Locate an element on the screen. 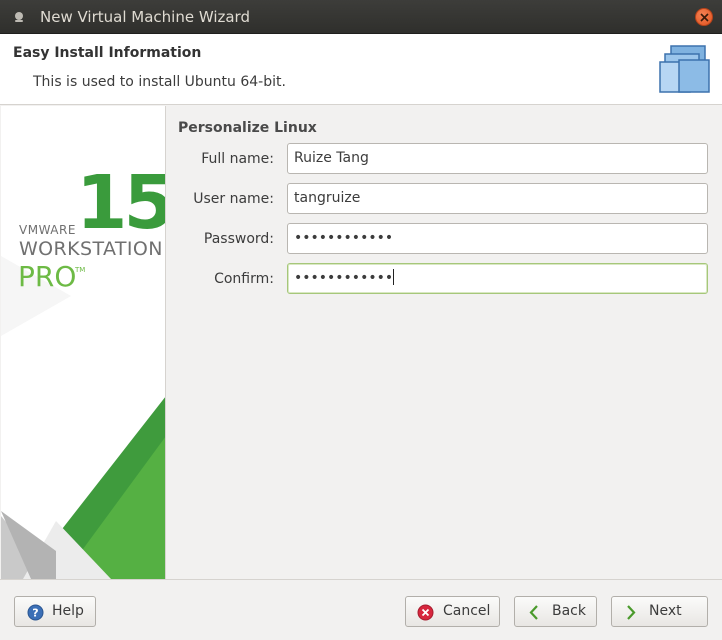 This screenshot has width=722, height=640. user-name-field: tangruize is located at coordinates (497, 198).